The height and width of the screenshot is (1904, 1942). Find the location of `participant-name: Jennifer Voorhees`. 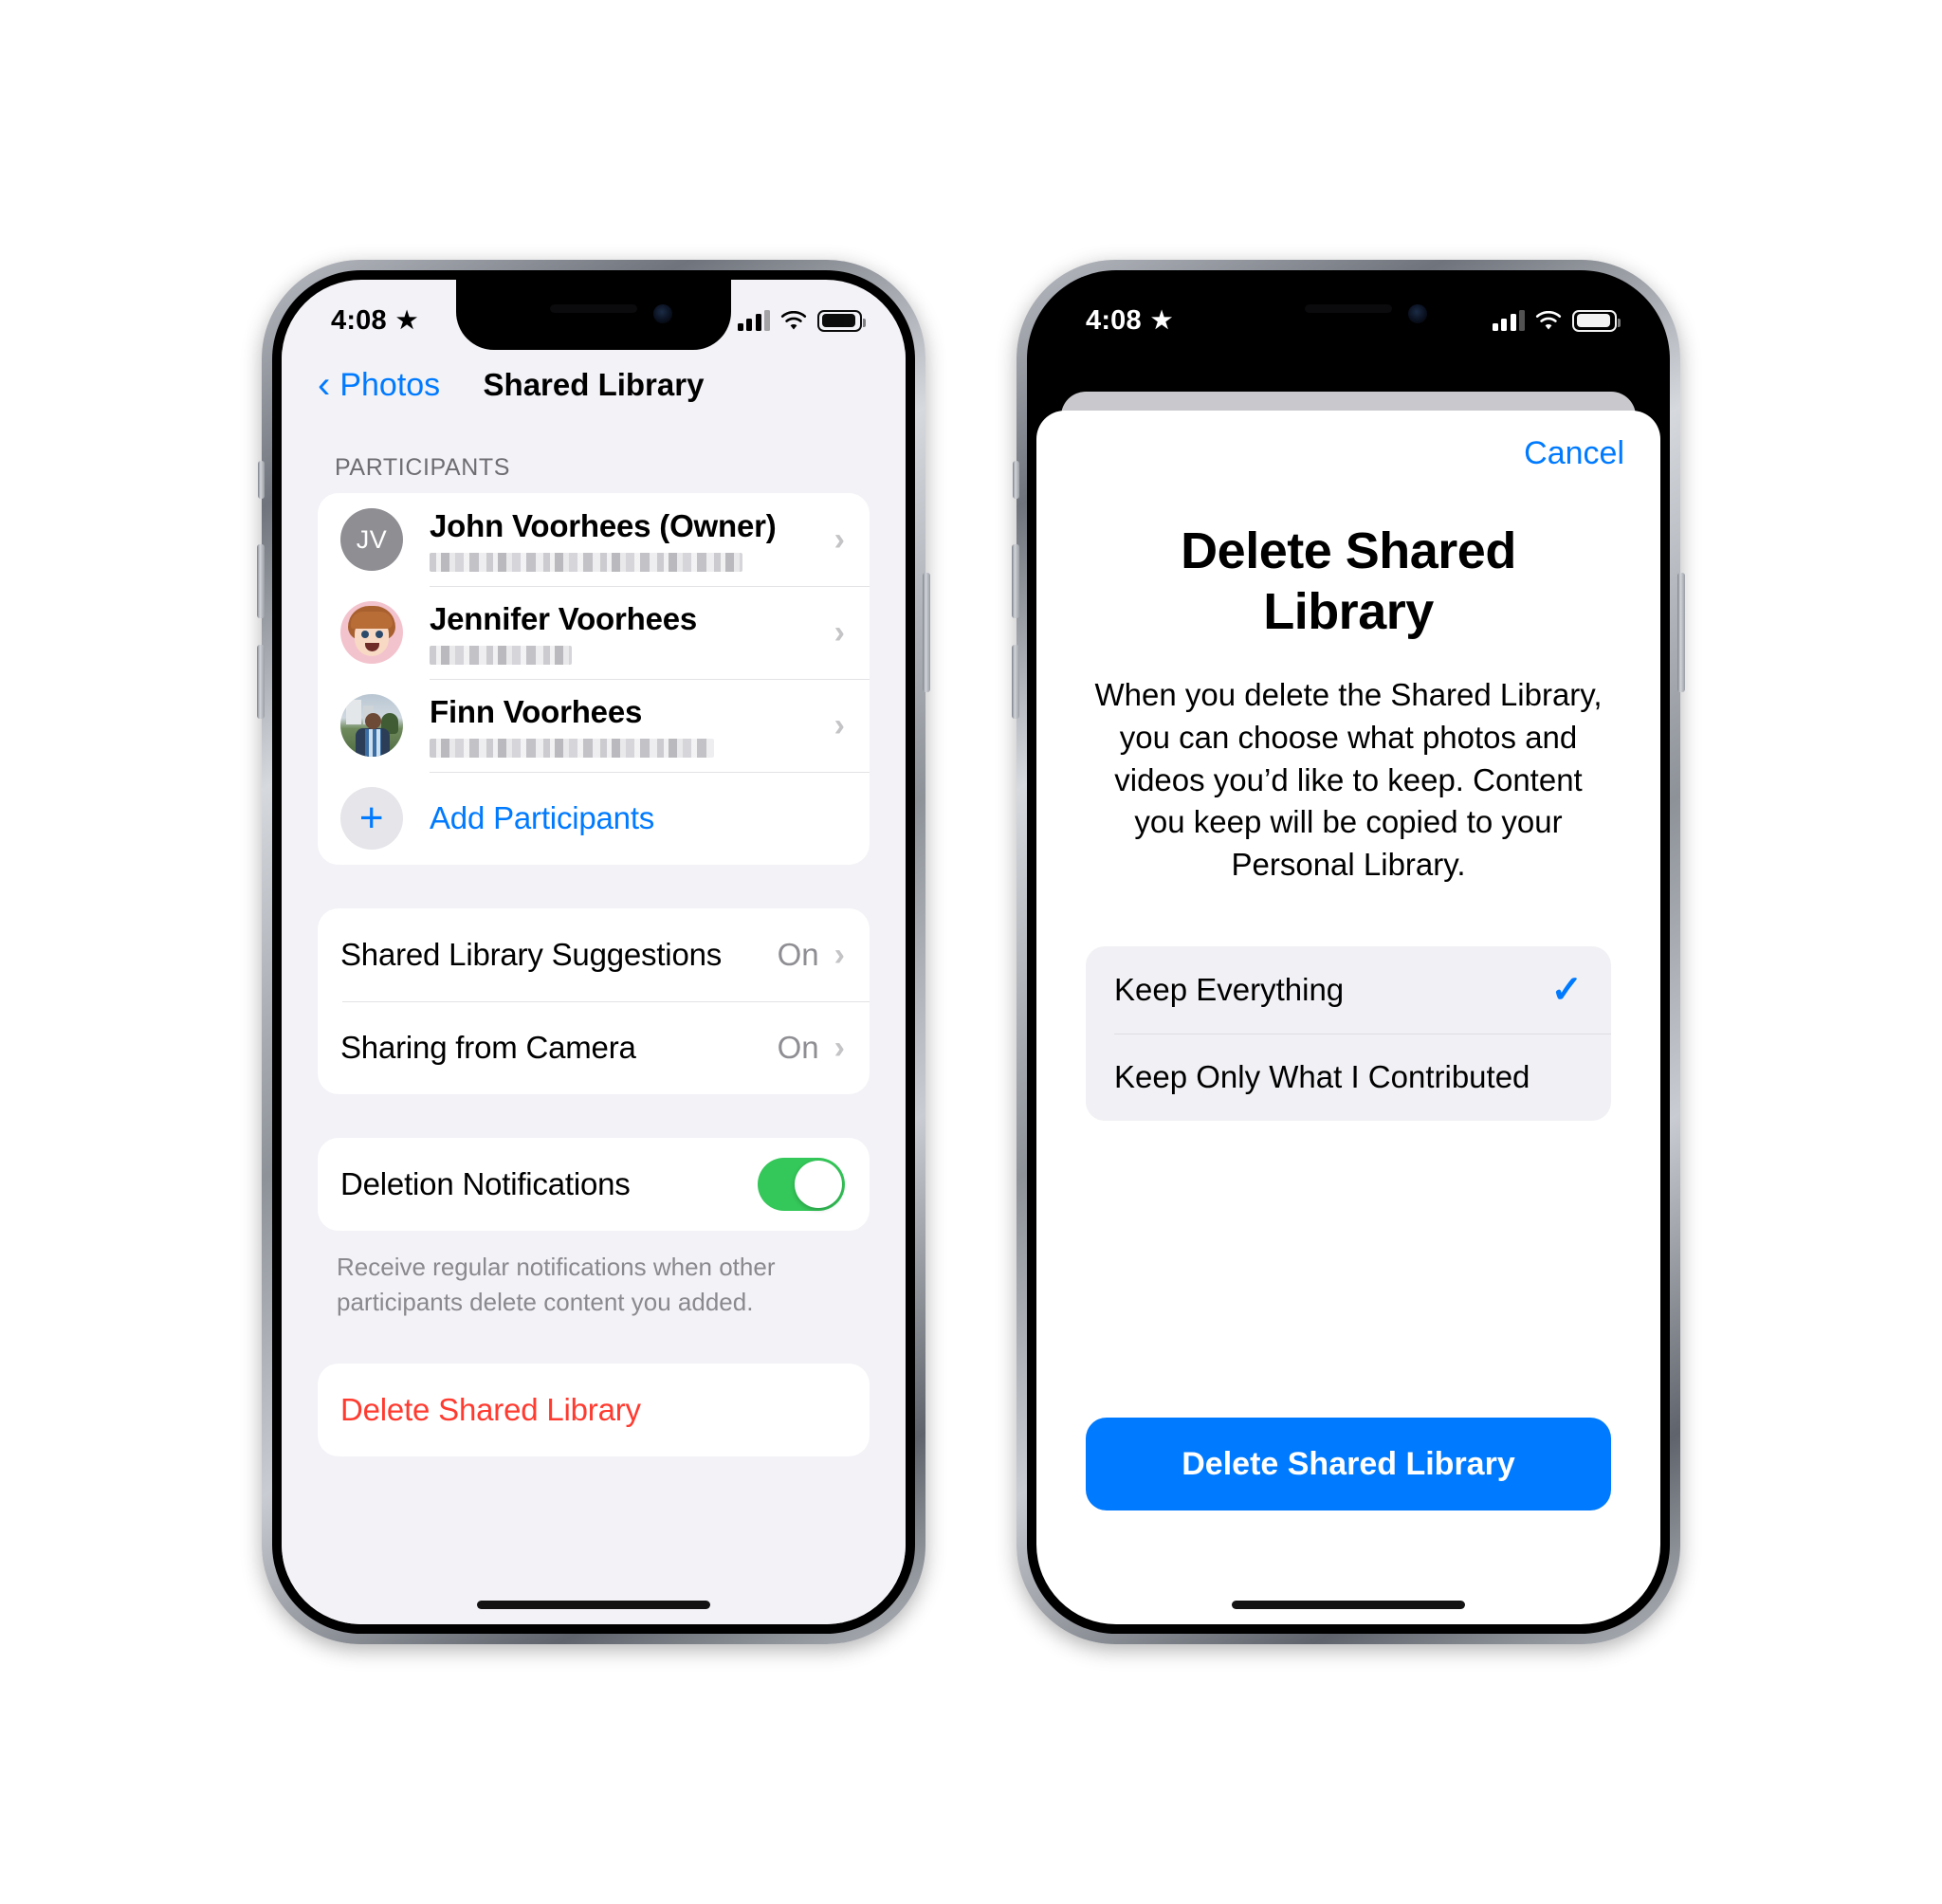

participant-name: Jennifer Voorhees is located at coordinates (564, 618).